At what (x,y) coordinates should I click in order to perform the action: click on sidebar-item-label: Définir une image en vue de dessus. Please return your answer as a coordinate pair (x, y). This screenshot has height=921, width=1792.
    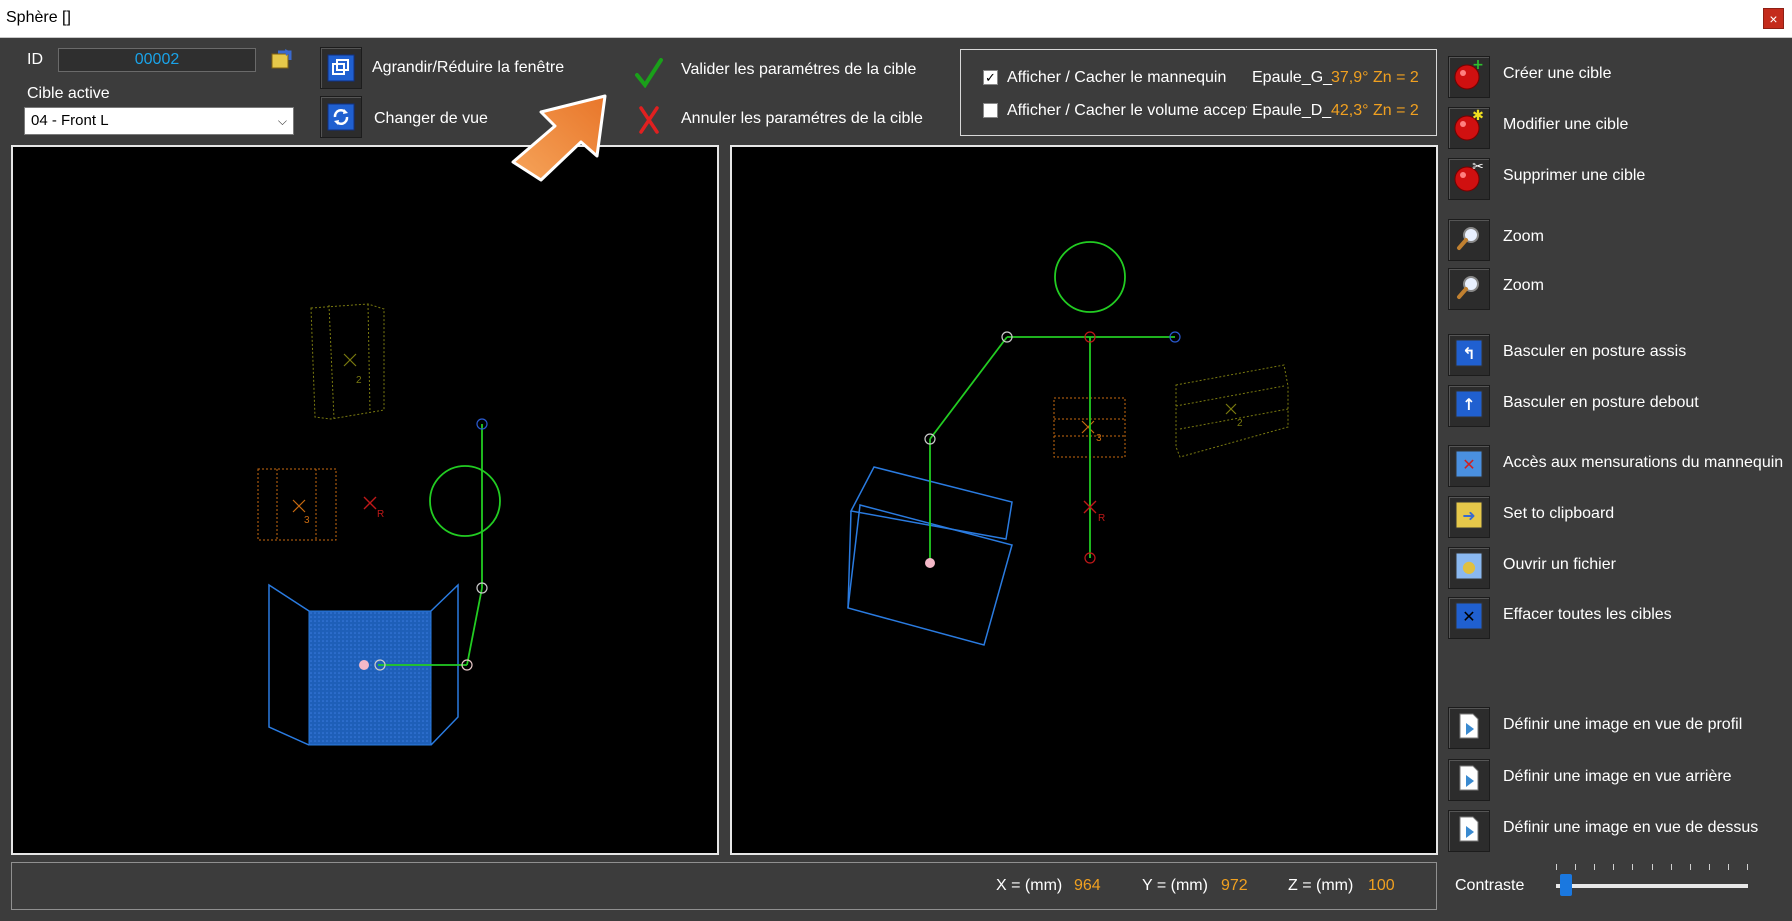
    Looking at the image, I should click on (1630, 828).